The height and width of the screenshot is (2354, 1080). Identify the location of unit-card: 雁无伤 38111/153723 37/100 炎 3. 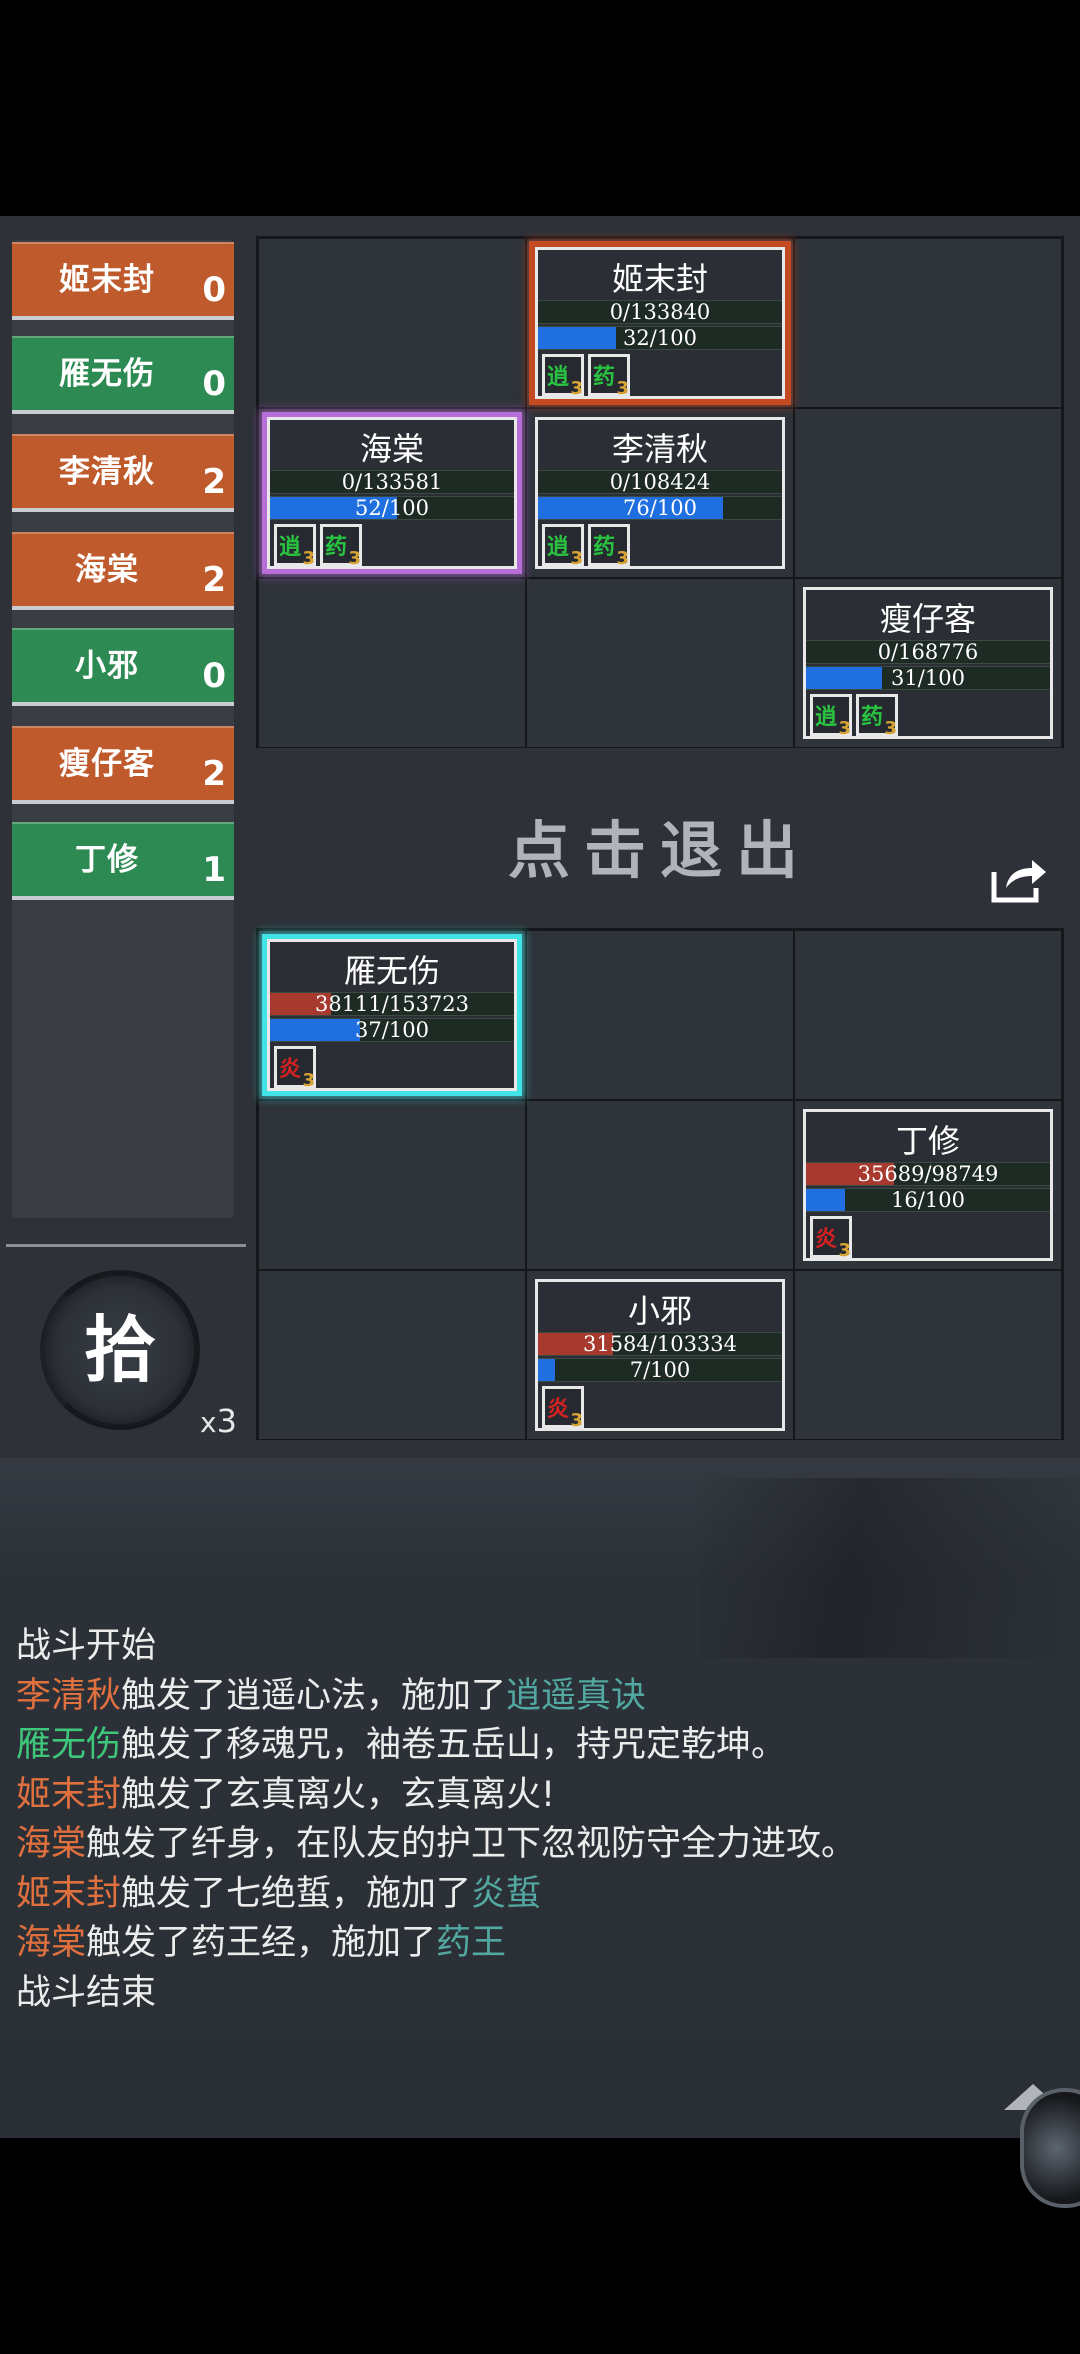
(392, 1015).